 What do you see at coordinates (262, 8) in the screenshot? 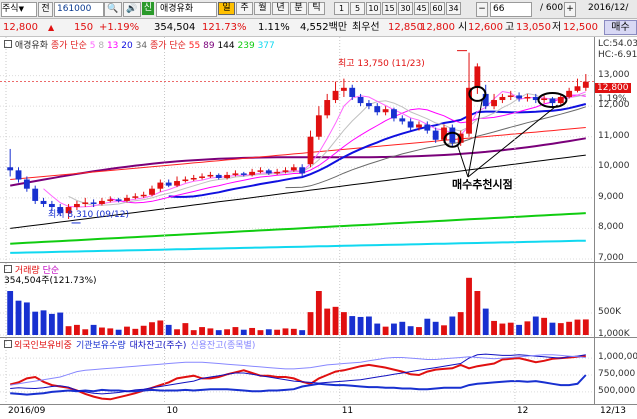
I see `period-mode-2: 월` at bounding box center [262, 8].